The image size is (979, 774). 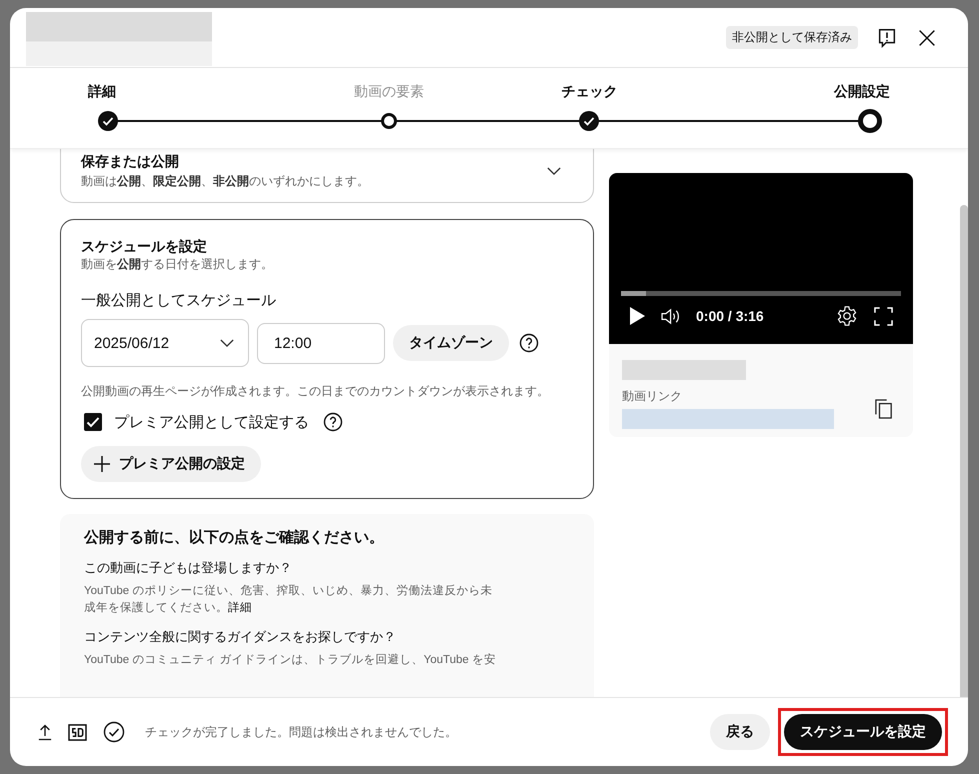 What do you see at coordinates (301, 732) in the screenshot?
I see `check-status-text: チェックが完了しました。問題は検出されませんでした。` at bounding box center [301, 732].